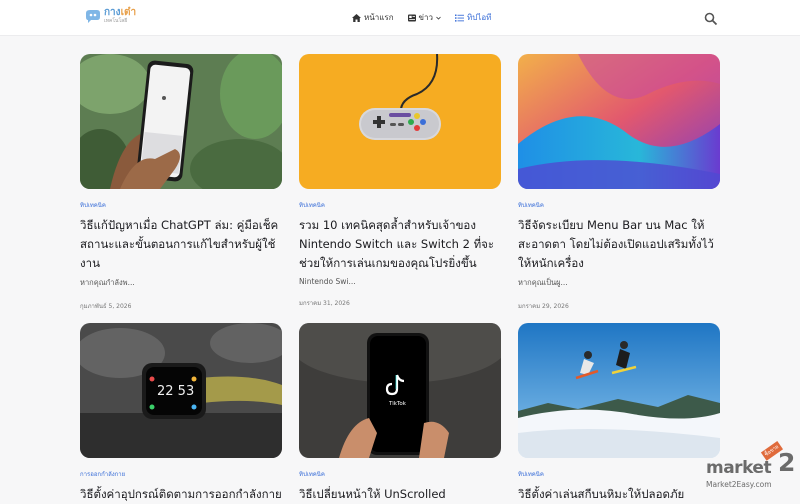 Image resolution: width=800 pixels, height=504 pixels. I want to click on watermark-two: 2, so click(787, 462).